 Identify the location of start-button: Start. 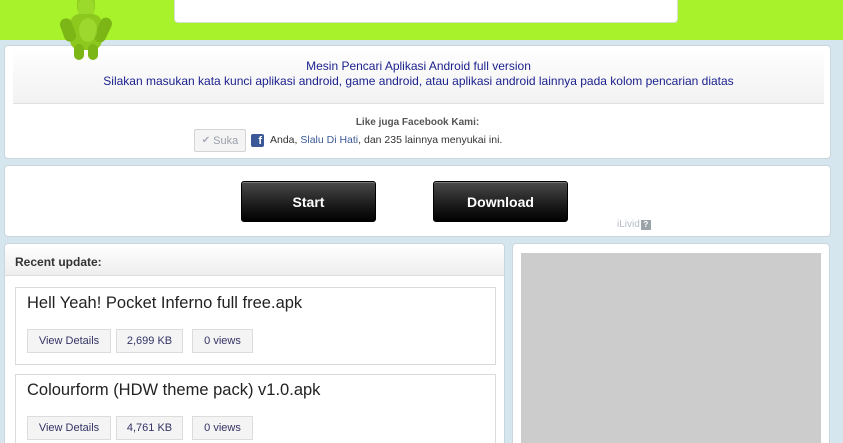
(308, 201).